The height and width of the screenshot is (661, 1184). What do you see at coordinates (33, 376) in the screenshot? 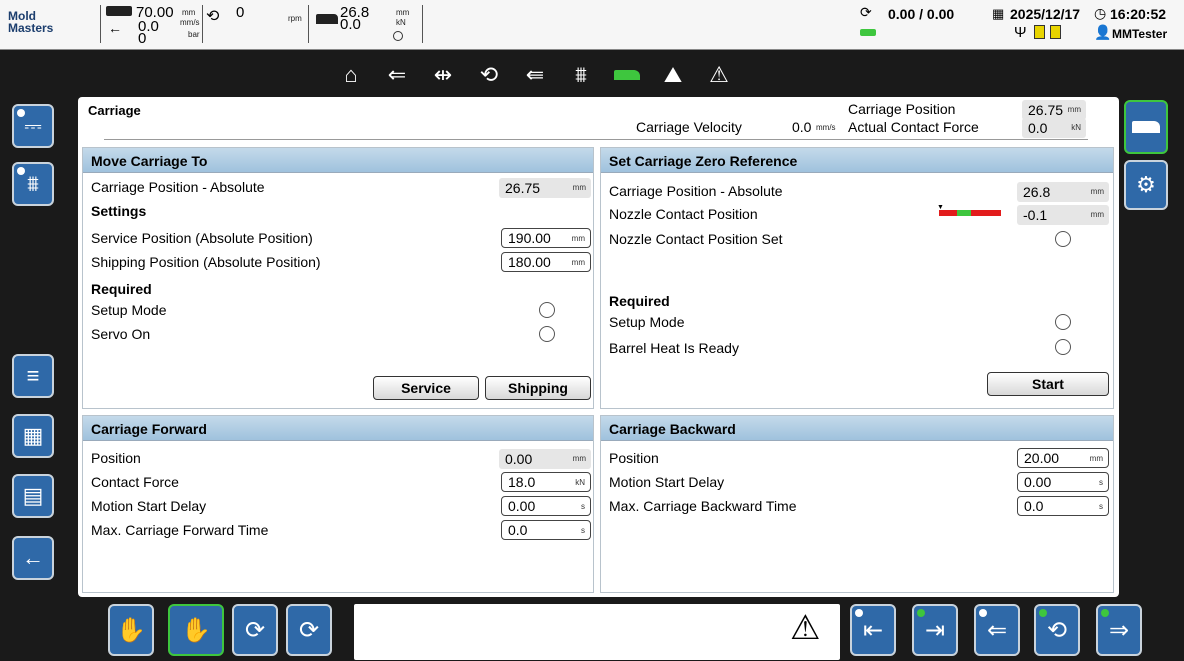
I see `menu-icon: ≡` at bounding box center [33, 376].